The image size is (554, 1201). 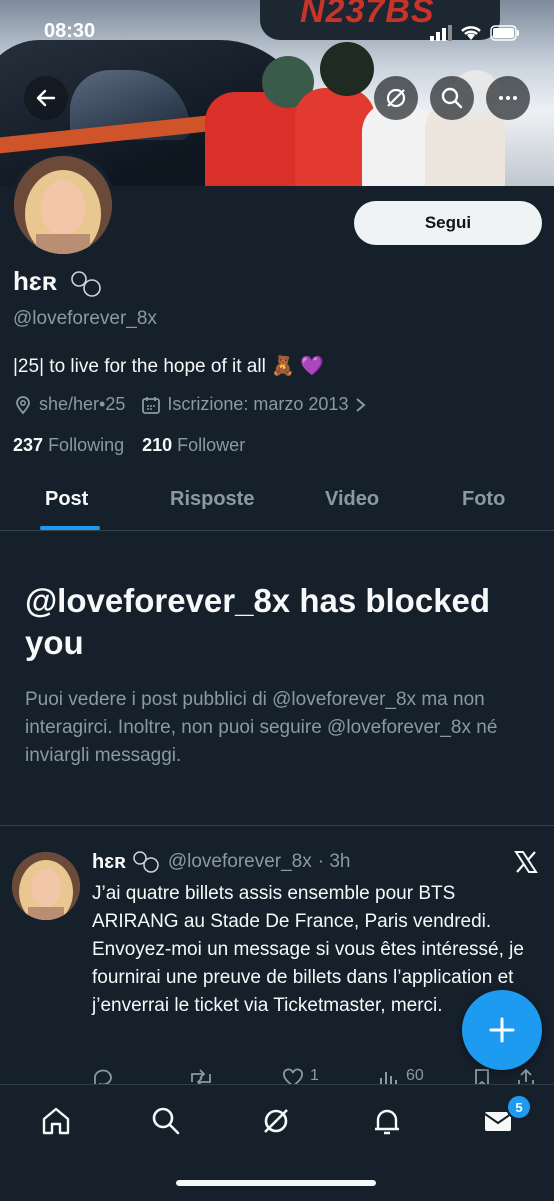 I want to click on calendar-icon, so click(x=151, y=405).